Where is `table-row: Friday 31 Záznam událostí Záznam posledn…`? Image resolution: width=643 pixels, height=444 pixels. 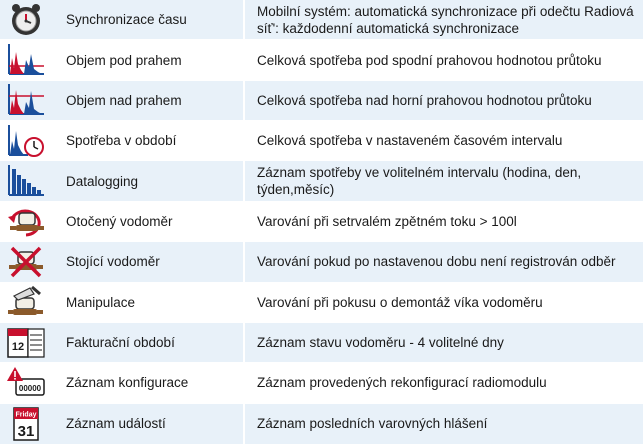 table-row: Friday 31 Záznam událostí Záznam posledn… is located at coordinates (321, 423).